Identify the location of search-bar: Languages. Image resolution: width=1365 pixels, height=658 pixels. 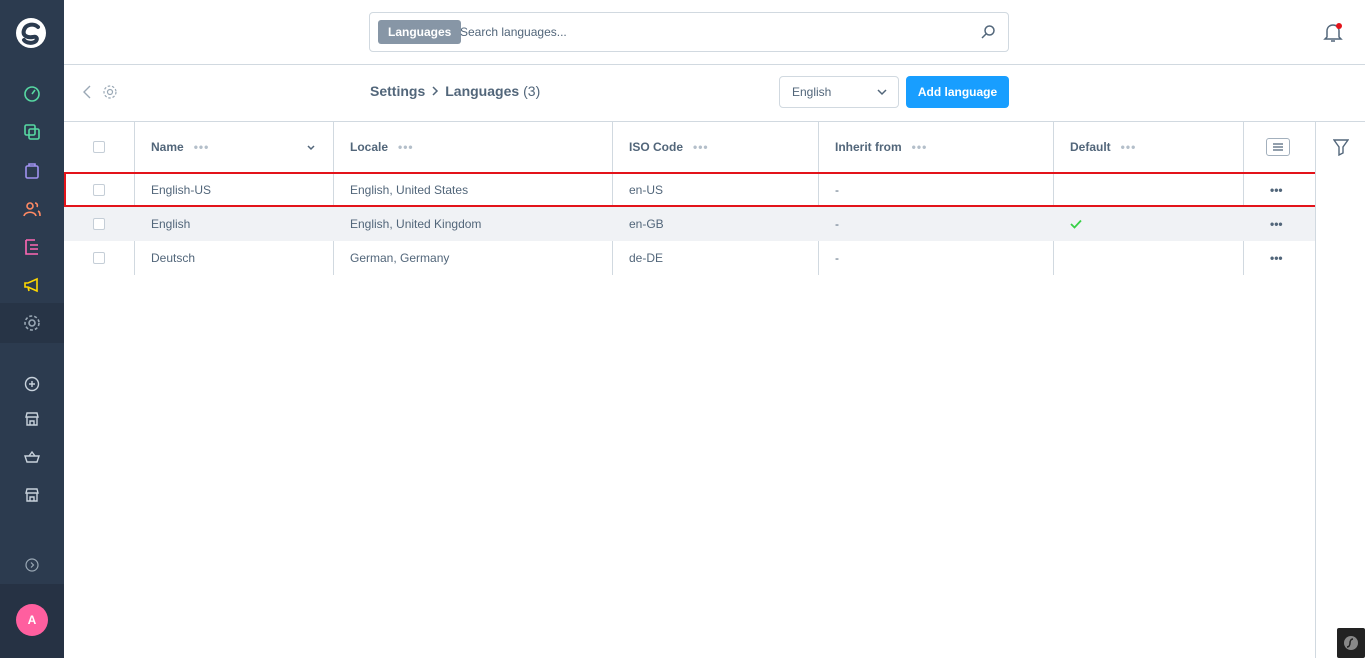
(689, 32).